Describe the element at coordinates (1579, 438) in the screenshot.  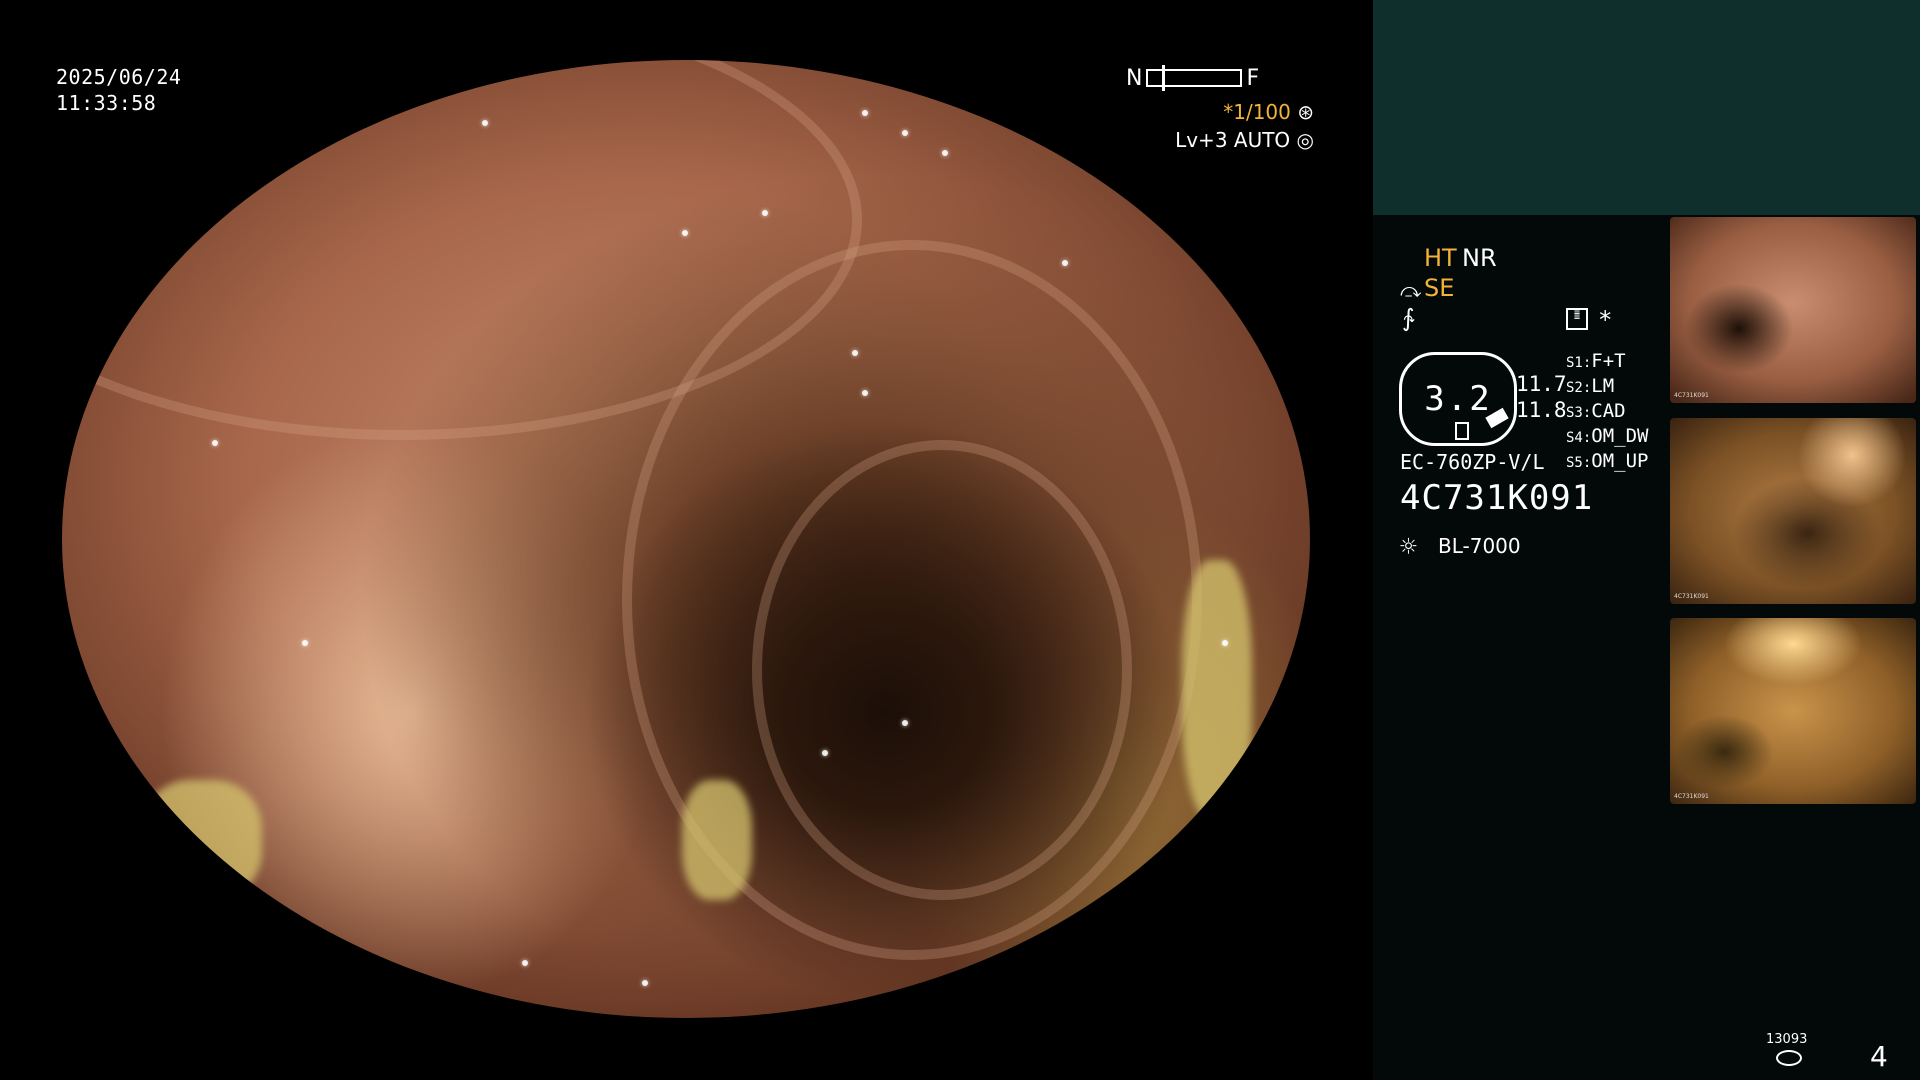
I see `s4-key: S4:` at that location.